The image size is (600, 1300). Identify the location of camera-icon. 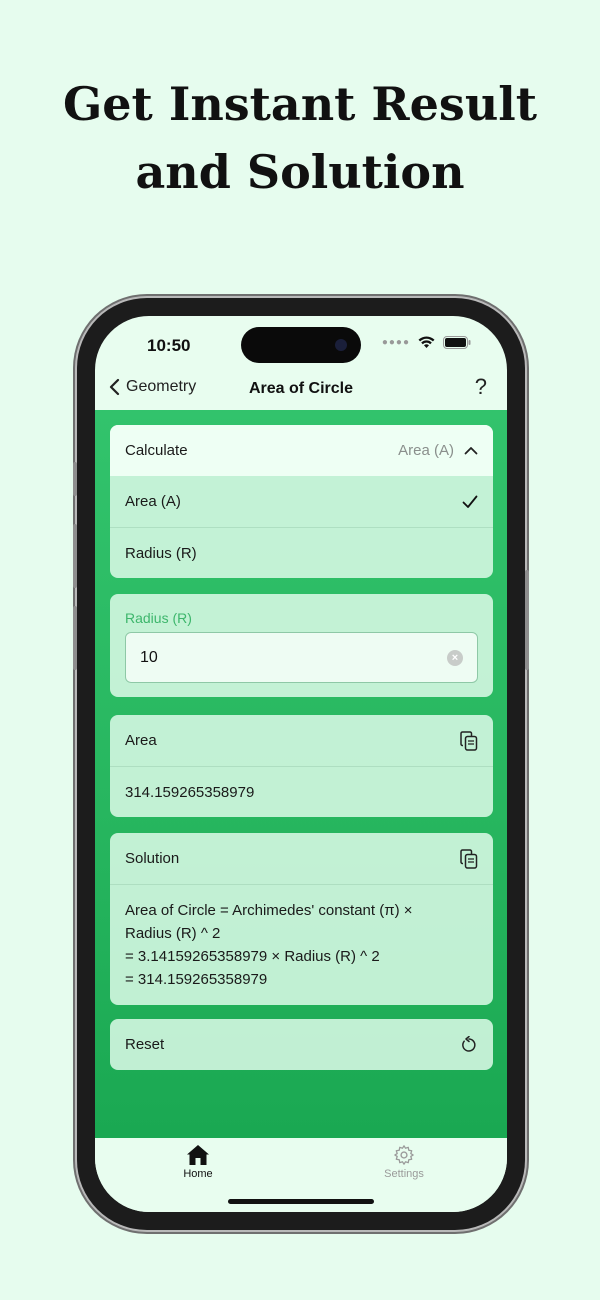
(341, 345).